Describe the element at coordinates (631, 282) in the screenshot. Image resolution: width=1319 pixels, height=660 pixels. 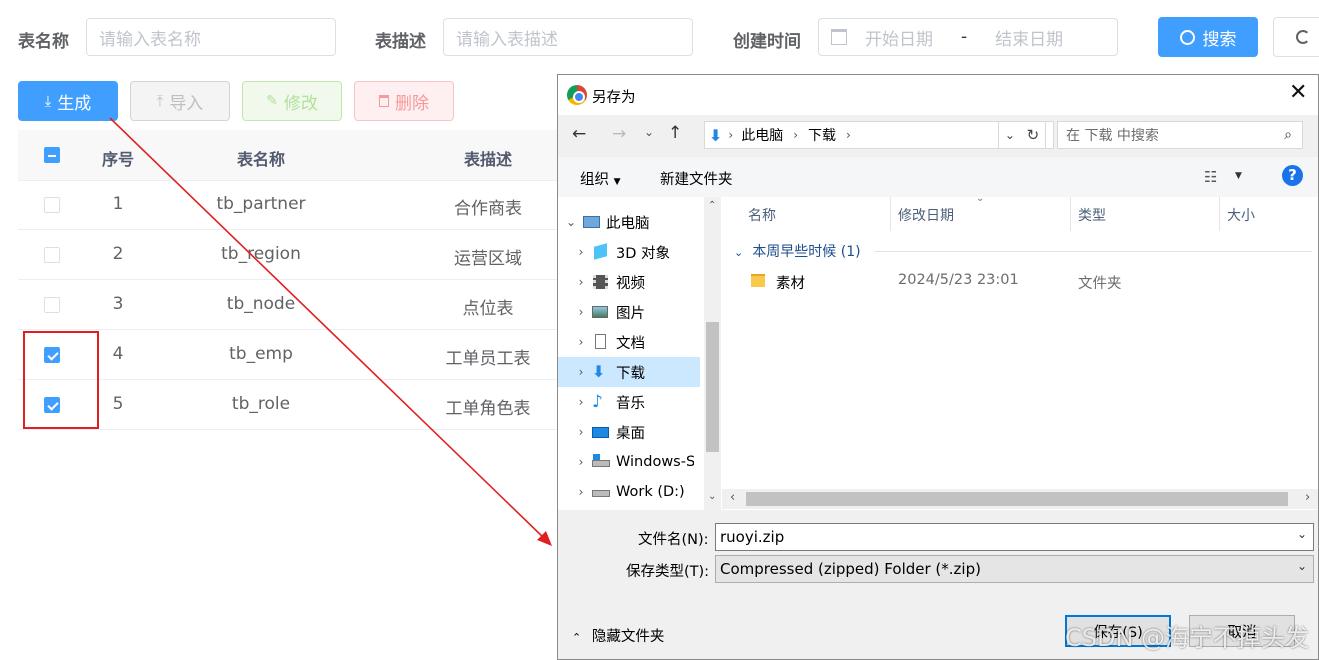
I see `tree-item-videos: › 视频` at that location.